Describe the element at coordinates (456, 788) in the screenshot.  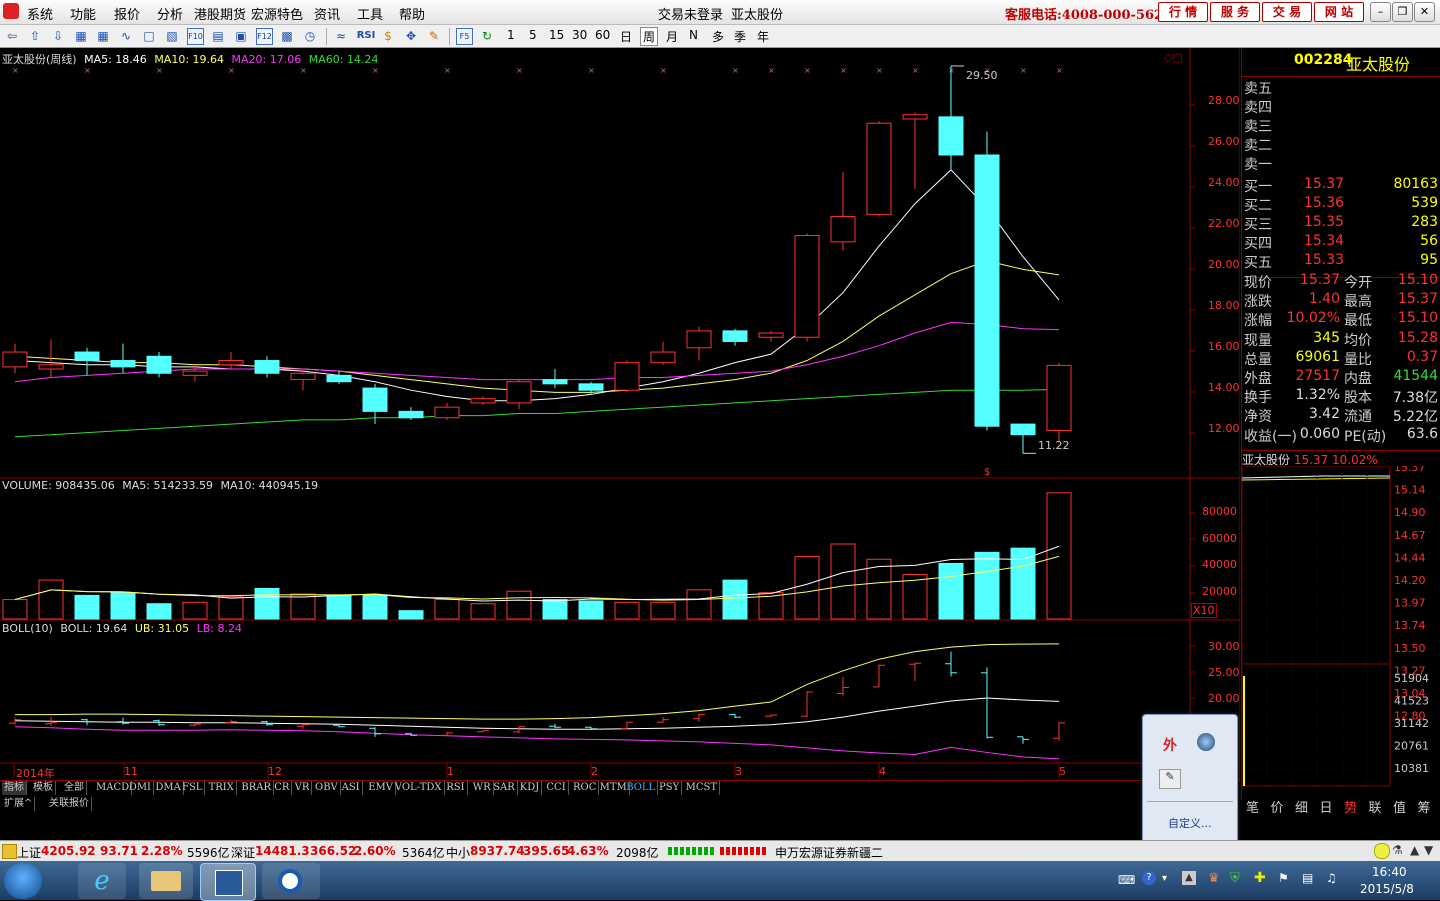
I see `tab-indicator-rsi: RSI` at that location.